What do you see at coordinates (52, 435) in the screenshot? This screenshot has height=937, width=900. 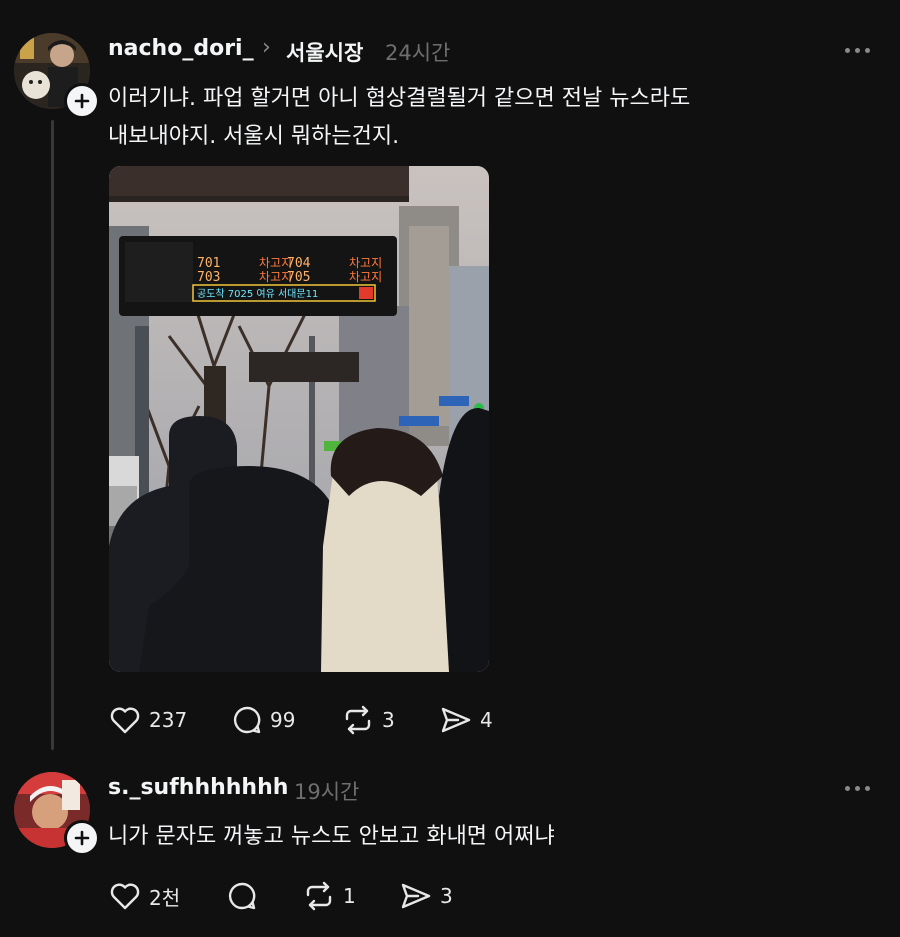 I see `thread-line` at bounding box center [52, 435].